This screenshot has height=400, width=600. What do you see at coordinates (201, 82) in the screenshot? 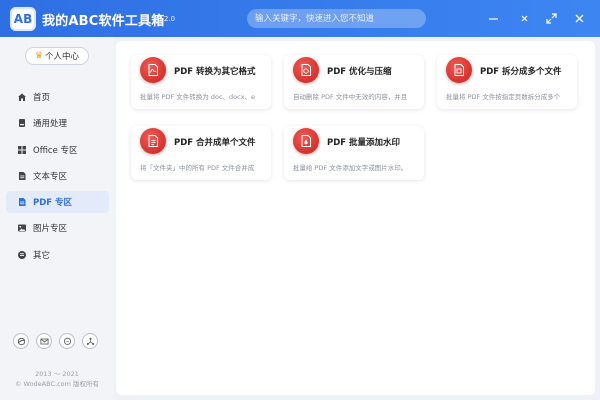
I see `card-pdf-convert: PDF 转换为其它格式 批量将 PDF 文件转换为 doc、docx、e` at bounding box center [201, 82].